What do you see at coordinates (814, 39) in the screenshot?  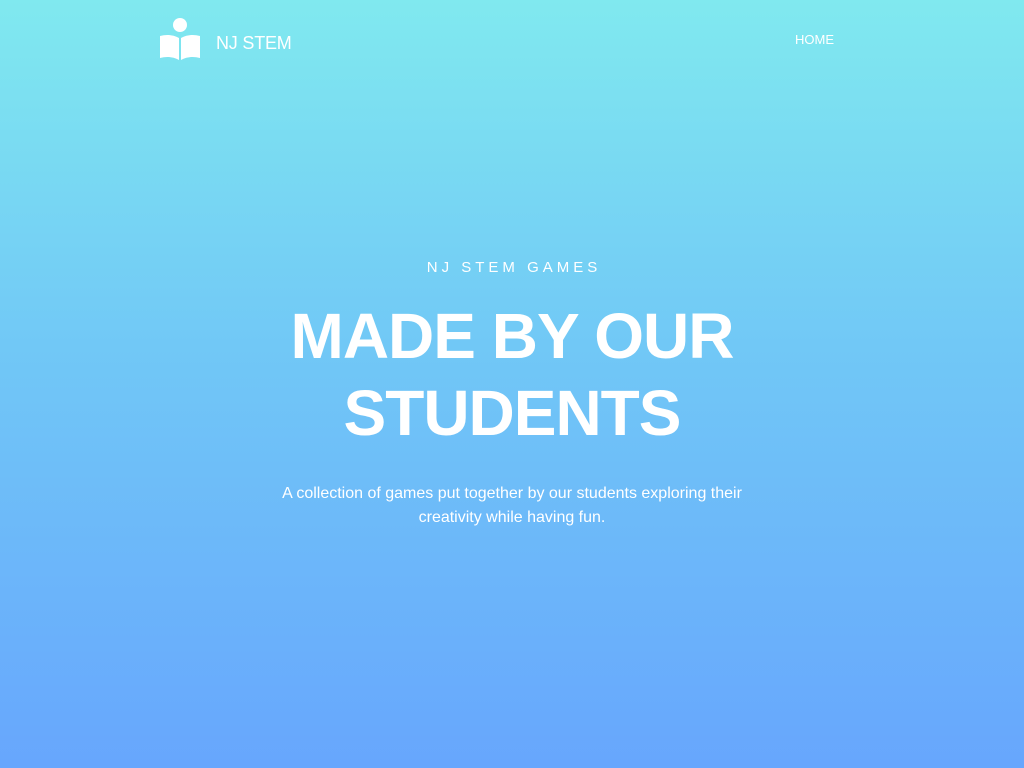 I see `nav-link-home: HOME` at bounding box center [814, 39].